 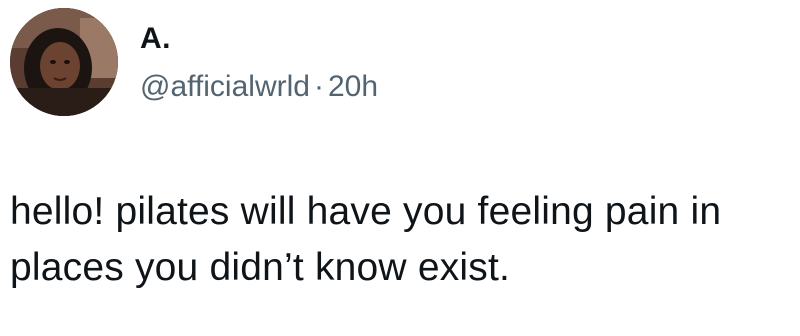 I want to click on avatar-photo-icon, so click(x=64, y=62).